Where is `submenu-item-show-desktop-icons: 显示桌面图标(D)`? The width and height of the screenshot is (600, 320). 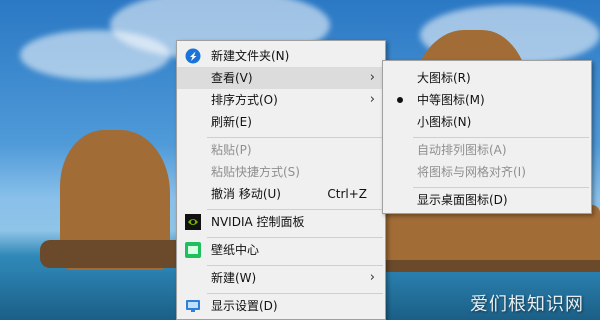 submenu-item-show-desktop-icons: 显示桌面图标(D) is located at coordinates (487, 200).